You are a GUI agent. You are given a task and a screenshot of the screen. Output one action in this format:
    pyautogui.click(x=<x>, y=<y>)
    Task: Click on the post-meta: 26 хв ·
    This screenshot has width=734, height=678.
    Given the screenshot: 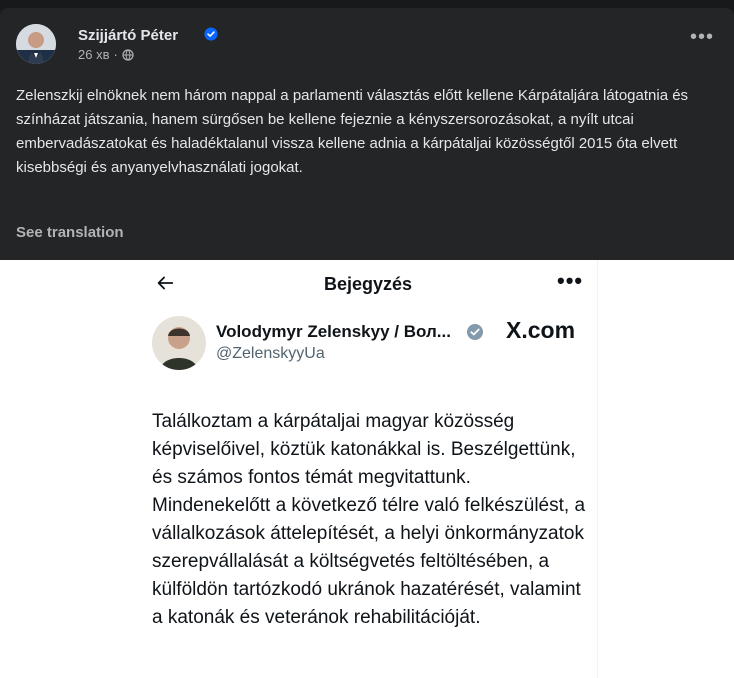 What is the action you would take?
    pyautogui.click(x=106, y=54)
    